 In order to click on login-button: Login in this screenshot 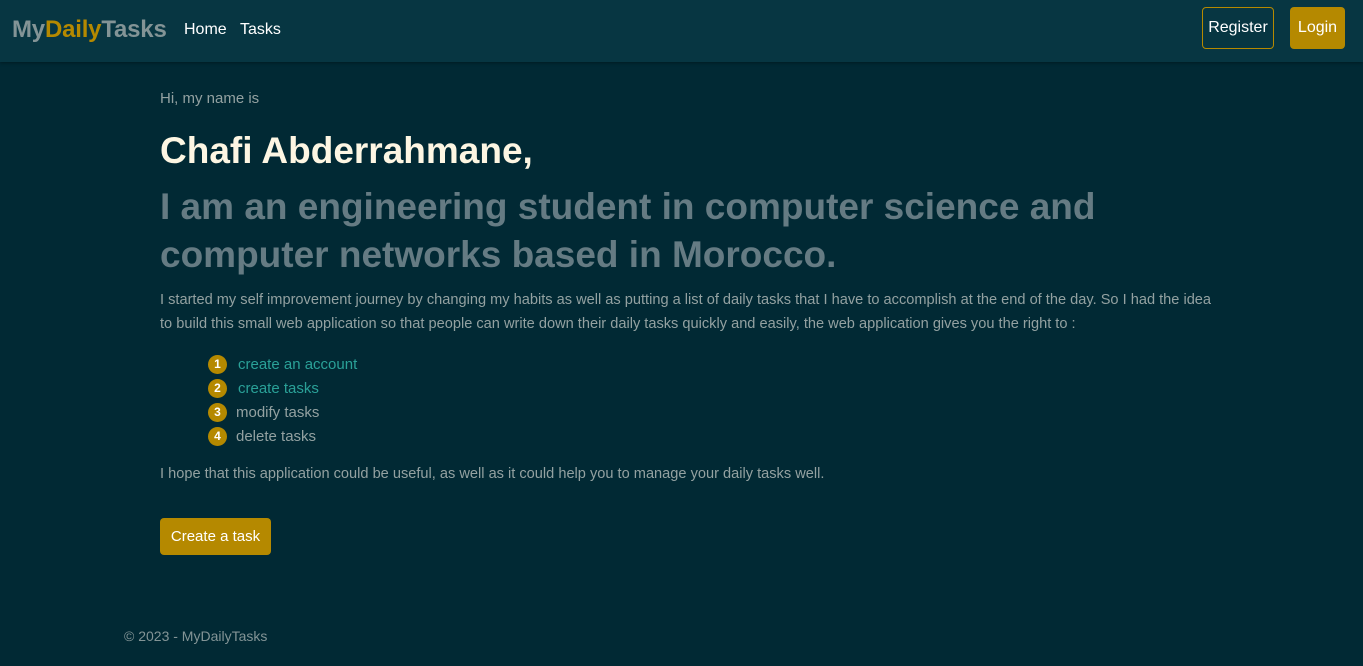, I will do `click(1317, 28)`.